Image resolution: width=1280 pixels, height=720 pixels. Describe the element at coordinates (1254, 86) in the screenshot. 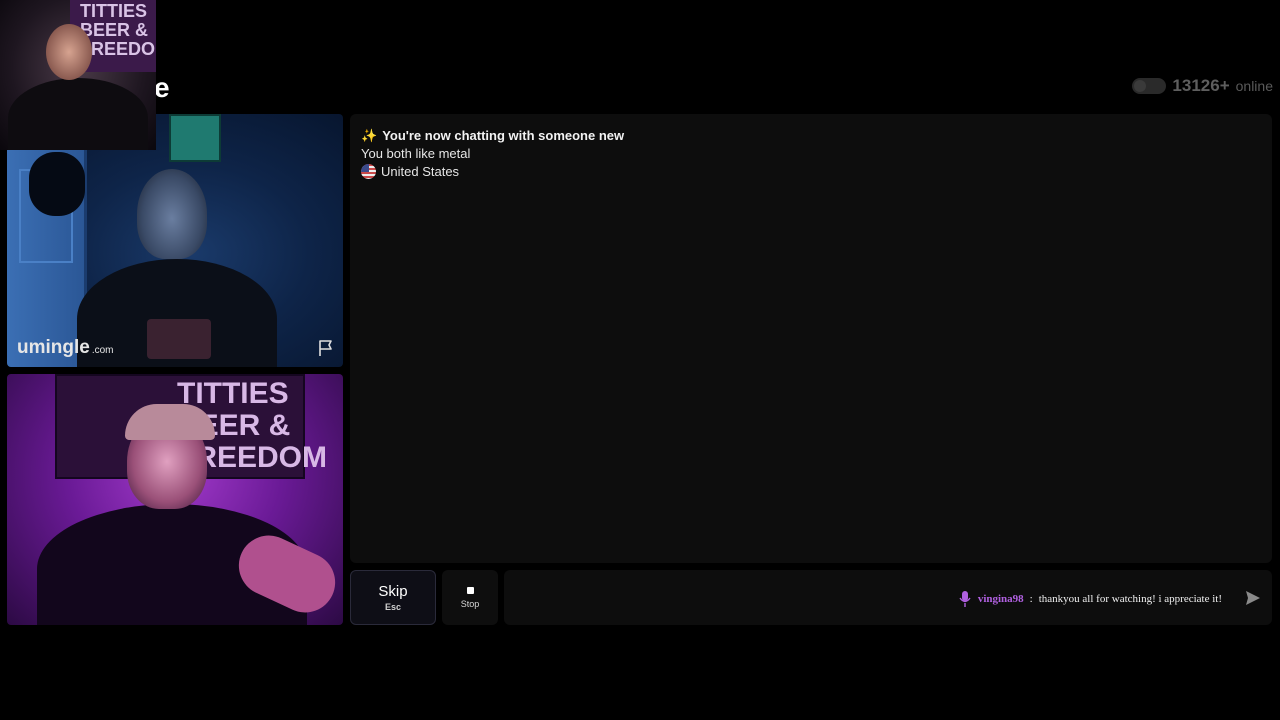

I see `online-label: online` at that location.